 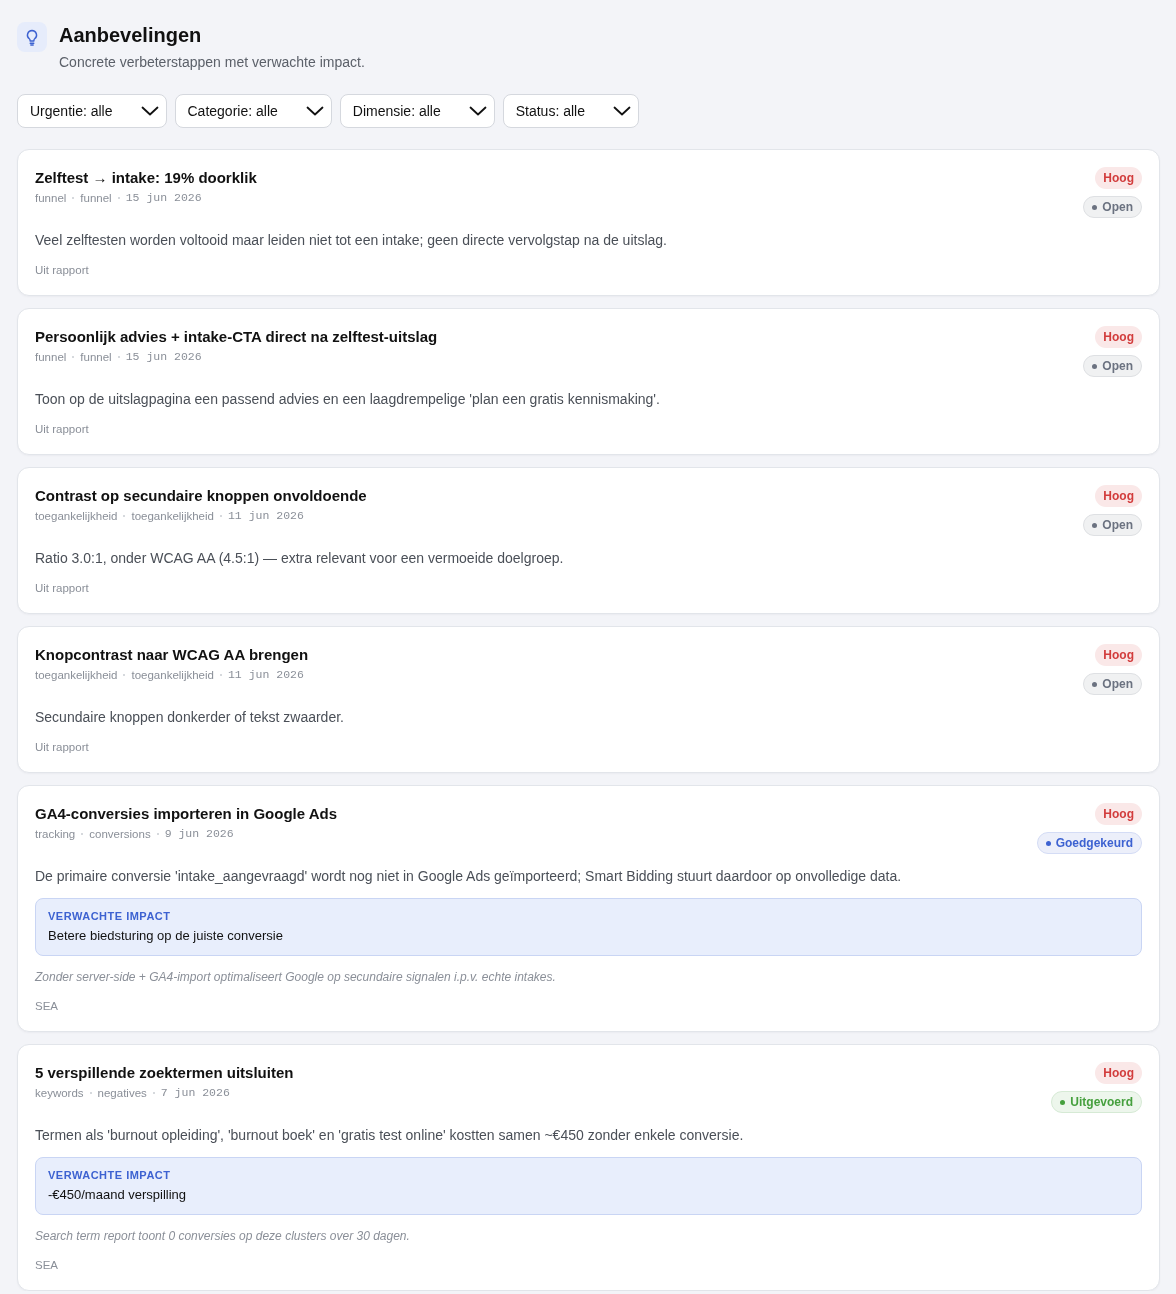 What do you see at coordinates (55, 834) in the screenshot?
I see `category-text: tracking` at bounding box center [55, 834].